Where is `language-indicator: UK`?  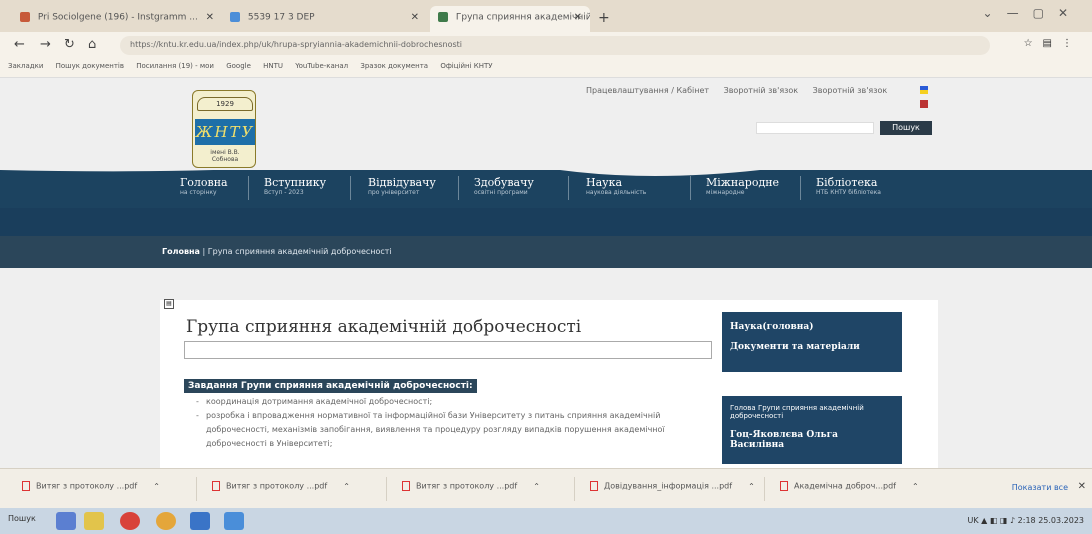 language-indicator: UK is located at coordinates (972, 520).